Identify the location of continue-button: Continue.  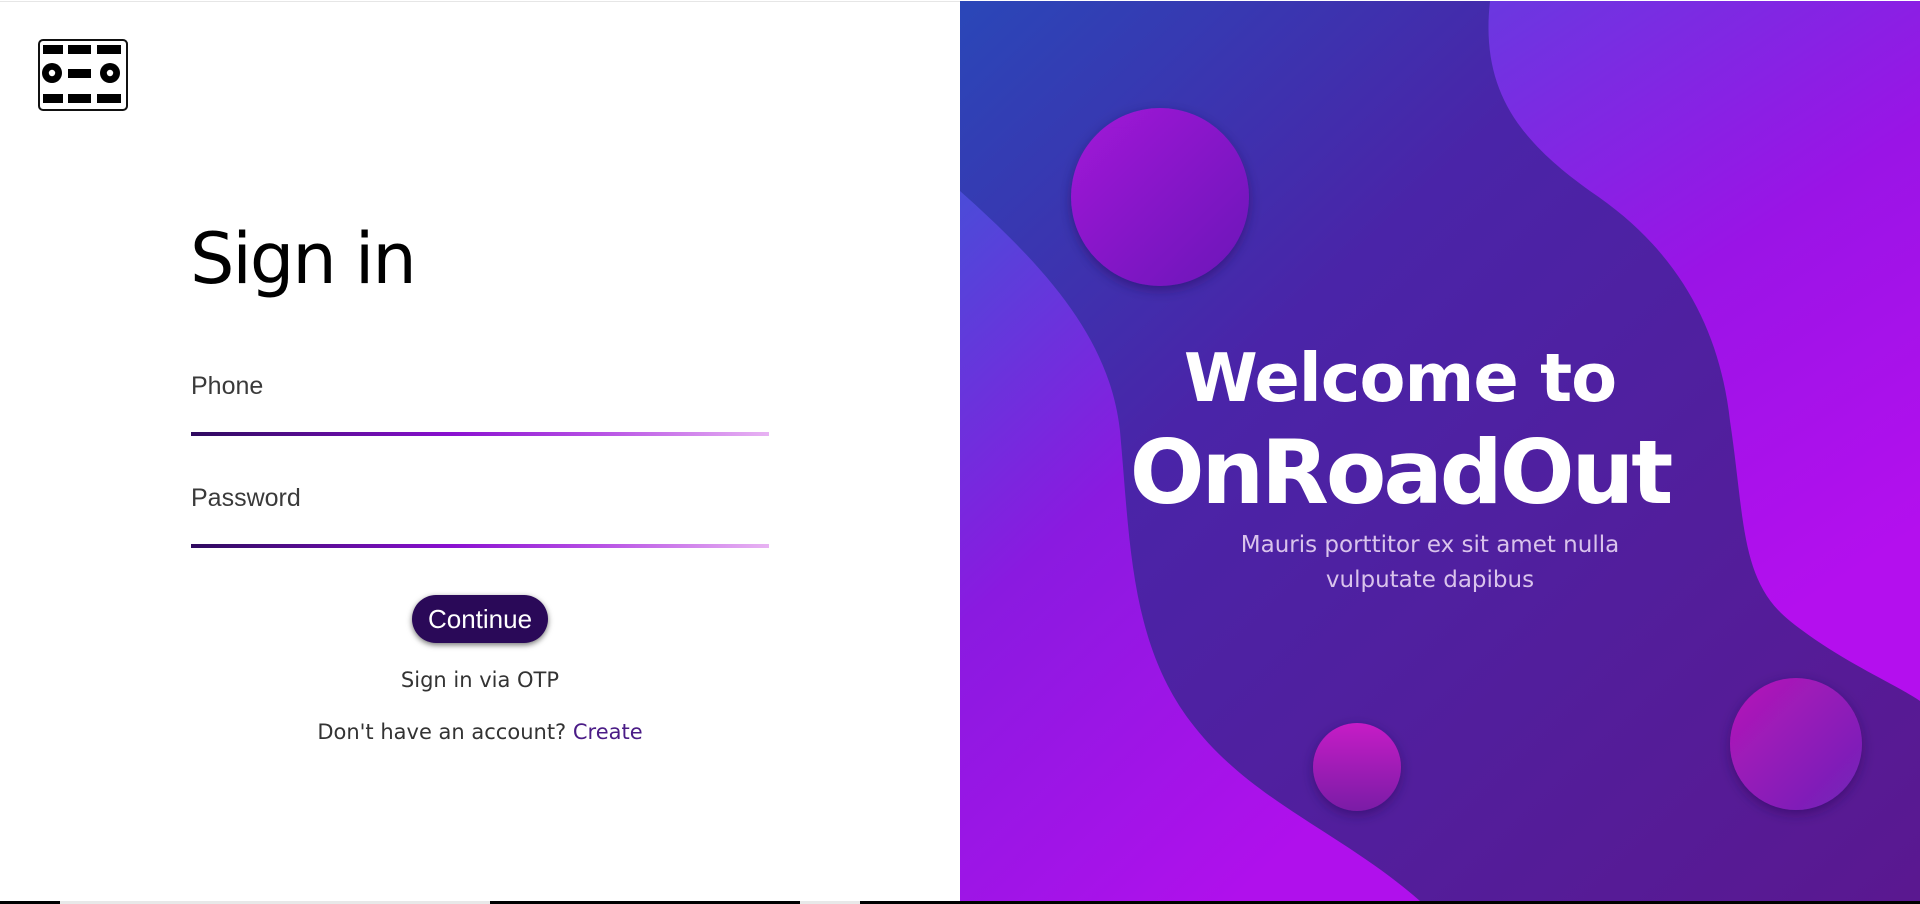
(480, 619).